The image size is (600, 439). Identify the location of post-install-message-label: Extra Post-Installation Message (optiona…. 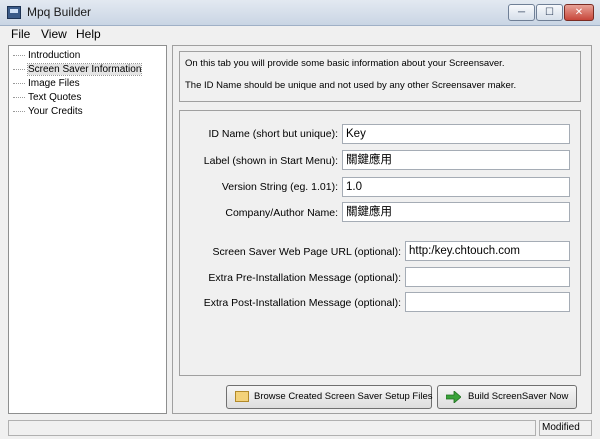
(302, 303).